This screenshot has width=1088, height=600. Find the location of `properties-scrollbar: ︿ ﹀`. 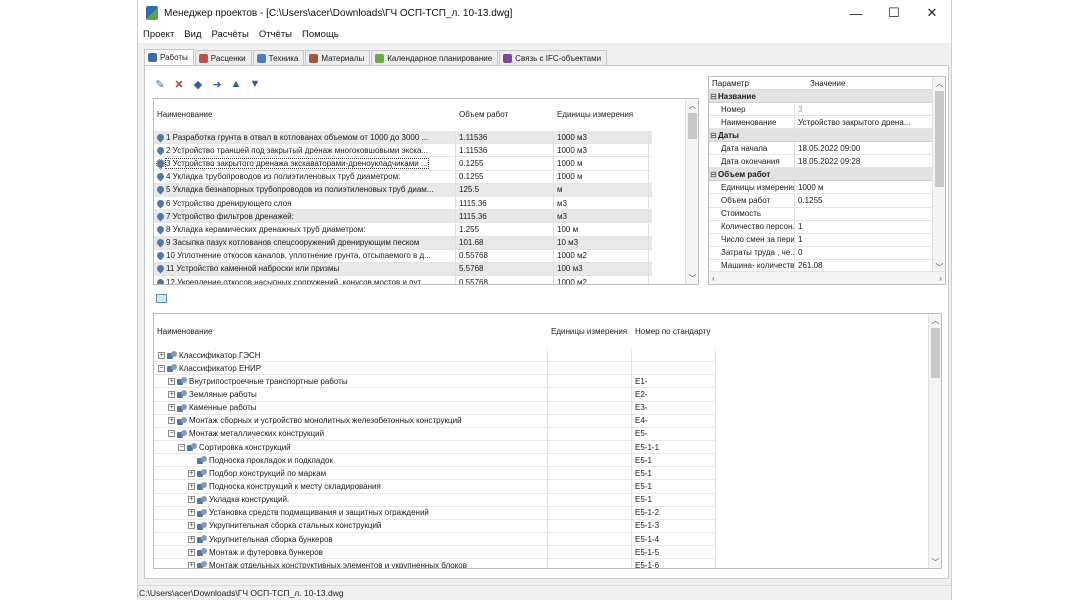

properties-scrollbar: ︿ ﹀ is located at coordinates (938, 175).